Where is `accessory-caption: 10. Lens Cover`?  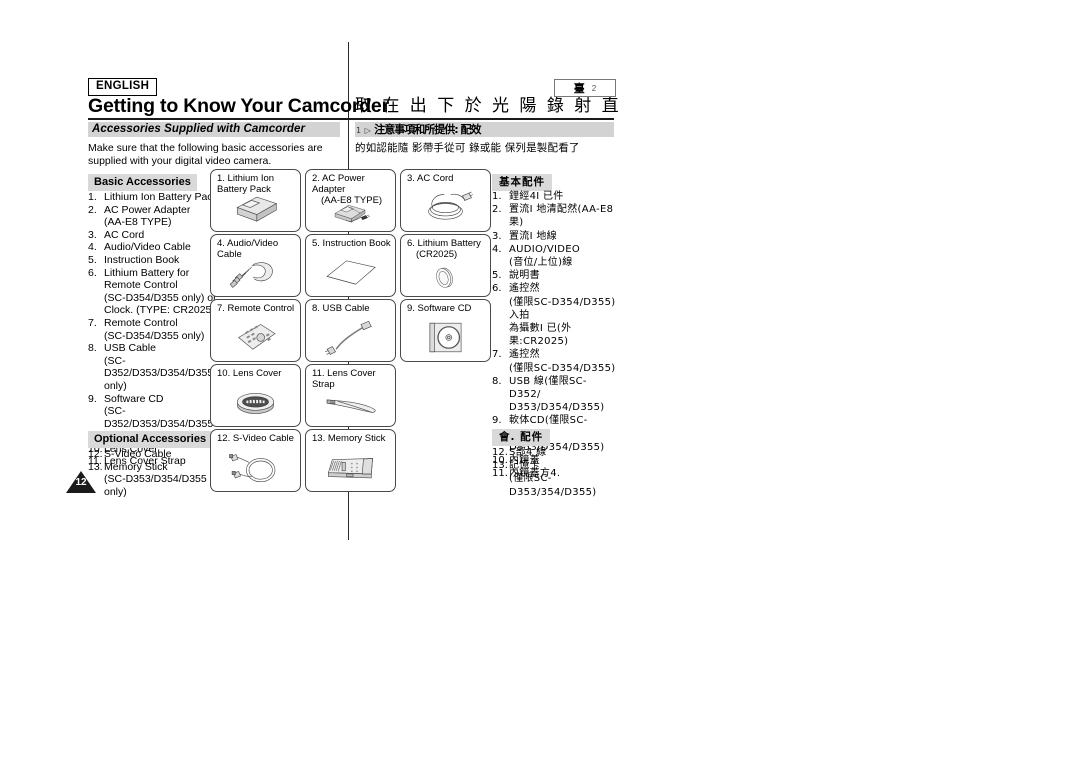 accessory-caption: 10. Lens Cover is located at coordinates (249, 373).